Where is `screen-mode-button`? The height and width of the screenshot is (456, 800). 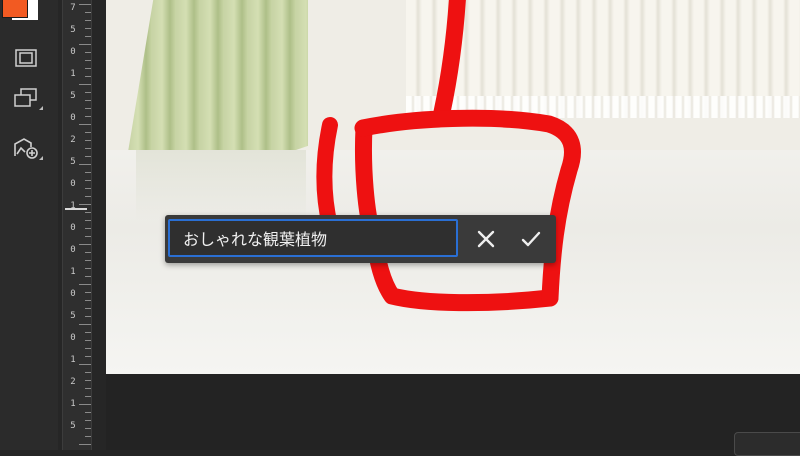 screen-mode-button is located at coordinates (26, 58).